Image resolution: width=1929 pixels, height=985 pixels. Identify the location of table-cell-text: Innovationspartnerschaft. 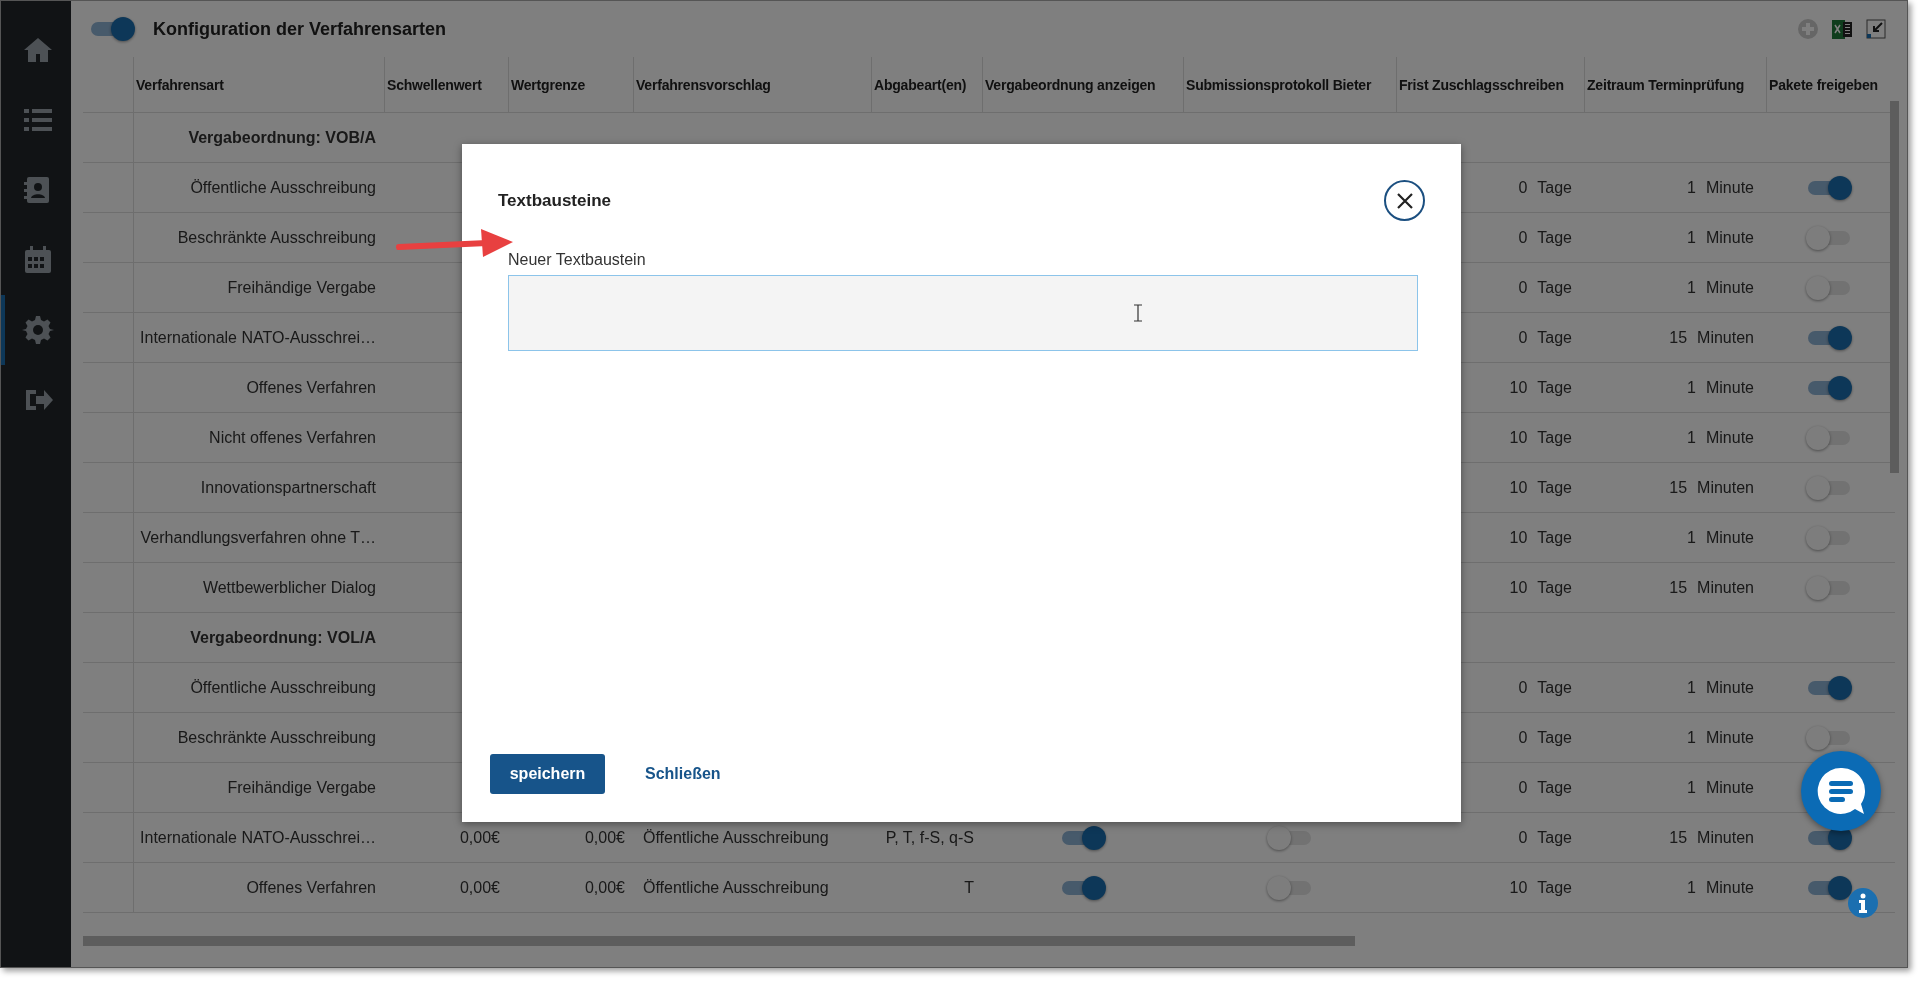
(288, 487).